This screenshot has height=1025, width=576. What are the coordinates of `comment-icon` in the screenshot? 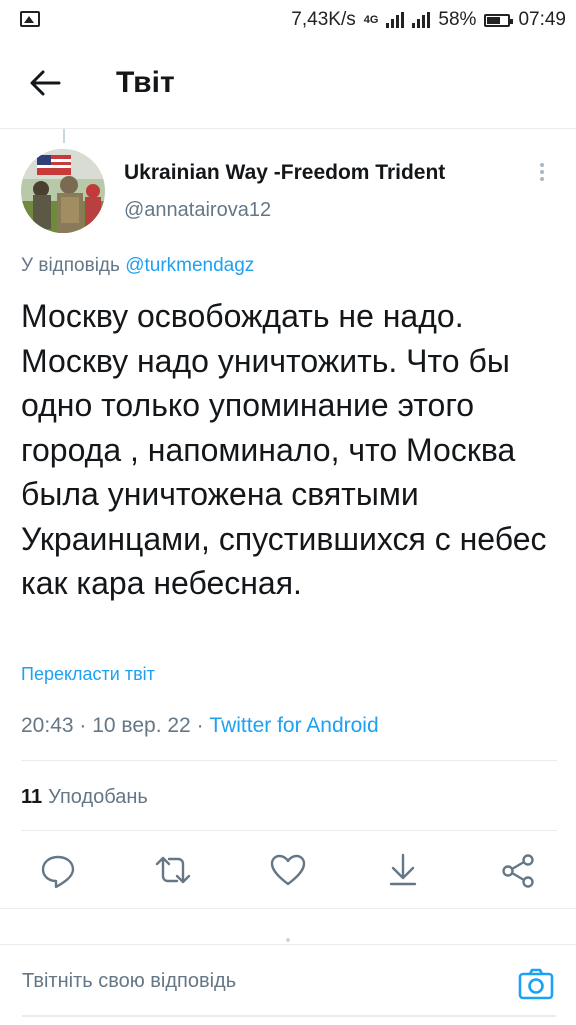 It's located at (58, 872).